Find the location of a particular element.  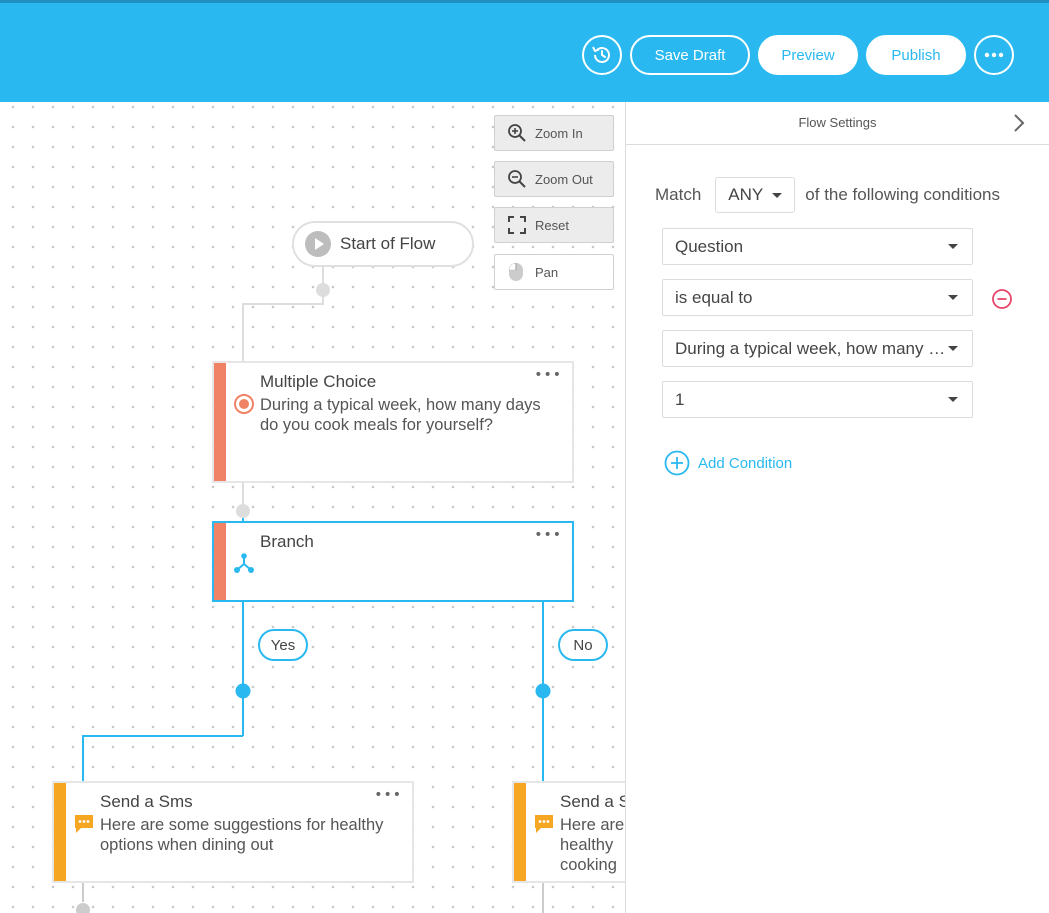

start-of-flow-node: Start of Flow is located at coordinates (383, 244).